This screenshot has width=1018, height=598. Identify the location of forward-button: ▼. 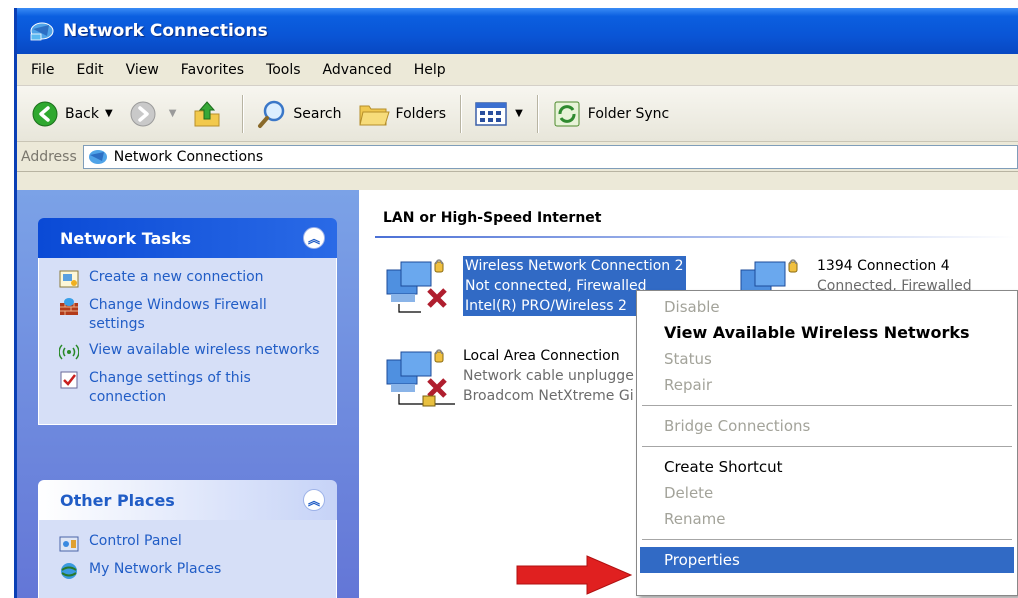
(153, 114).